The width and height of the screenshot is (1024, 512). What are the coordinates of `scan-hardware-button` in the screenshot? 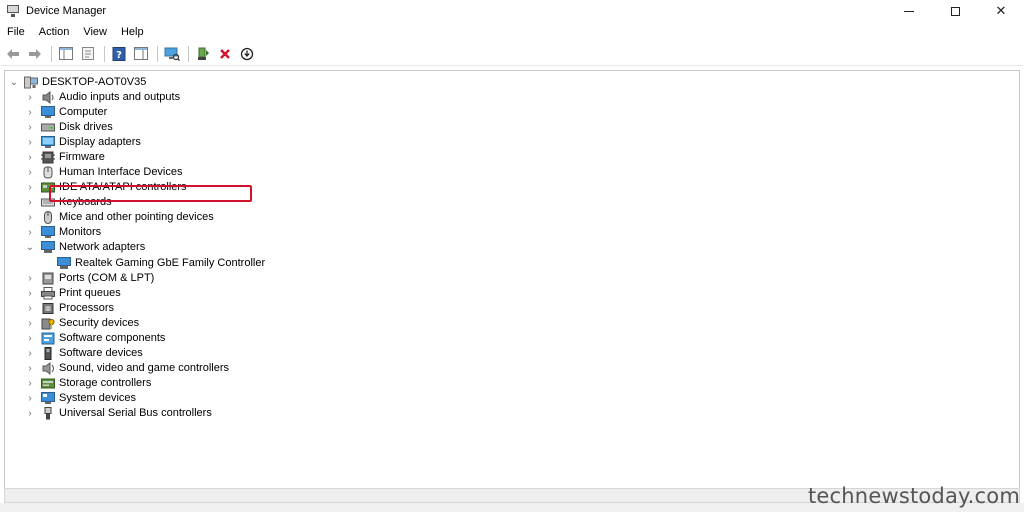 It's located at (172, 54).